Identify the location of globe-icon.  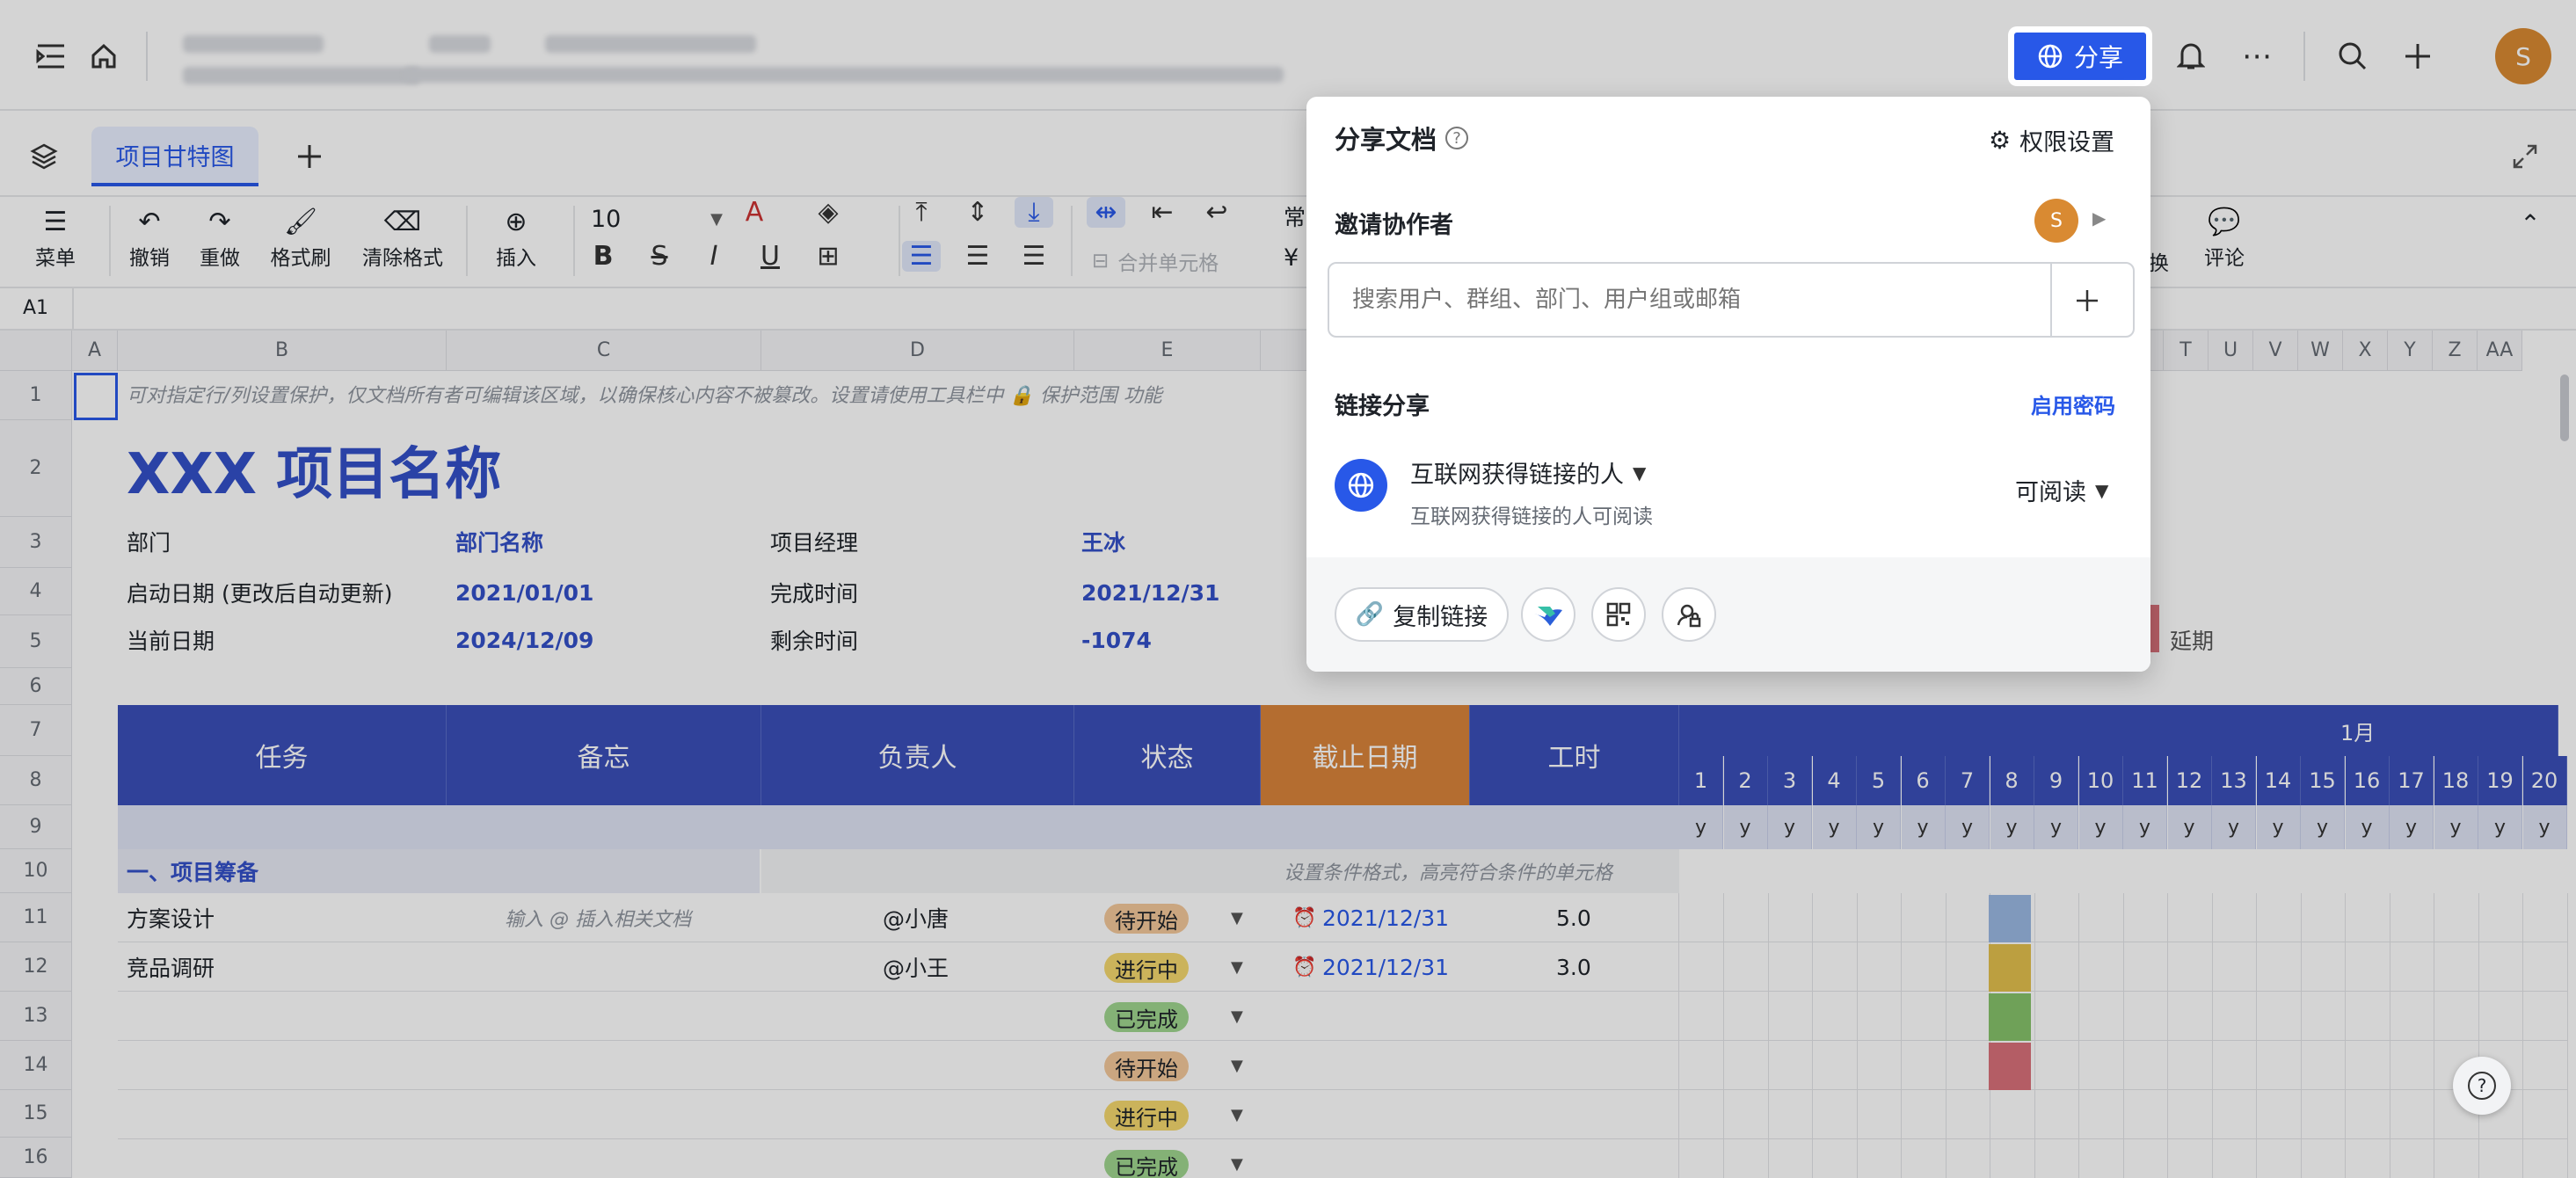
(2050, 57).